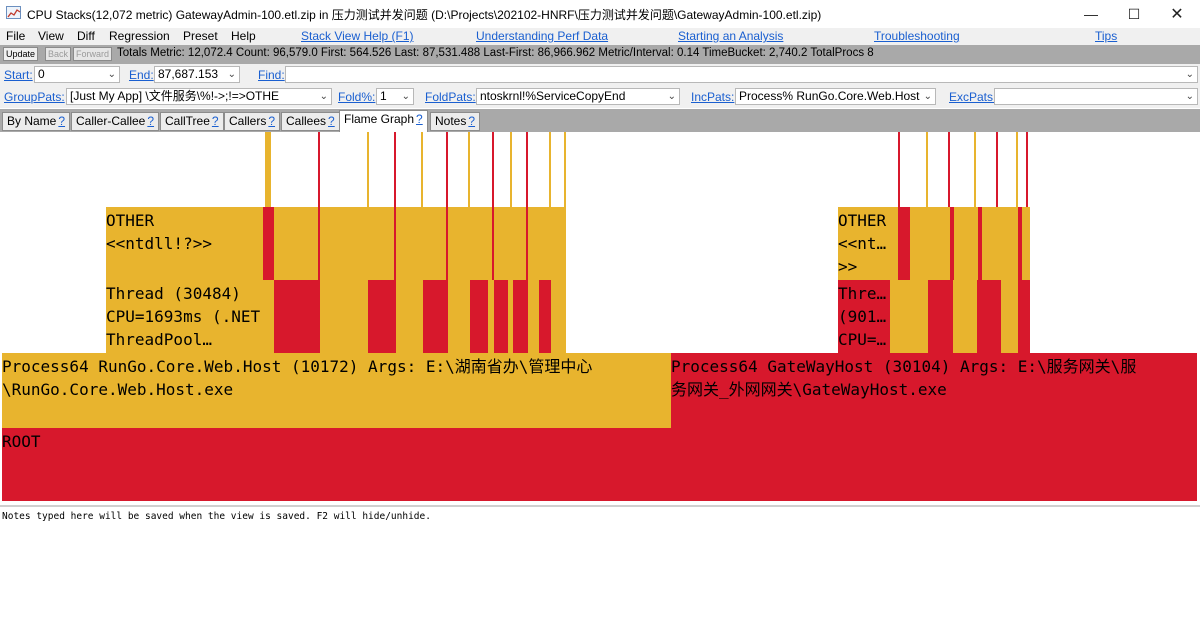  I want to click on forward-button: Forward, so click(93, 54).